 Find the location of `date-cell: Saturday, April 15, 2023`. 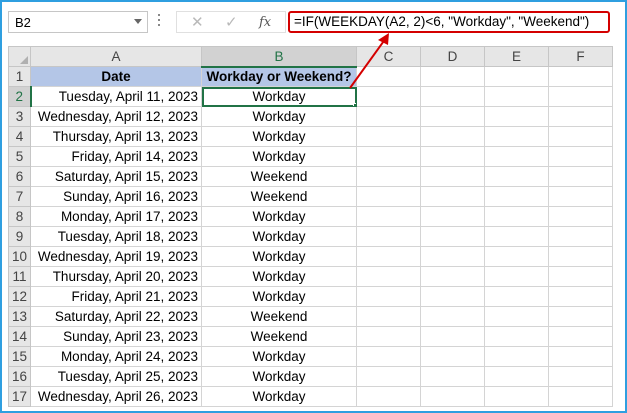

date-cell: Saturday, April 15, 2023 is located at coordinates (116, 176).